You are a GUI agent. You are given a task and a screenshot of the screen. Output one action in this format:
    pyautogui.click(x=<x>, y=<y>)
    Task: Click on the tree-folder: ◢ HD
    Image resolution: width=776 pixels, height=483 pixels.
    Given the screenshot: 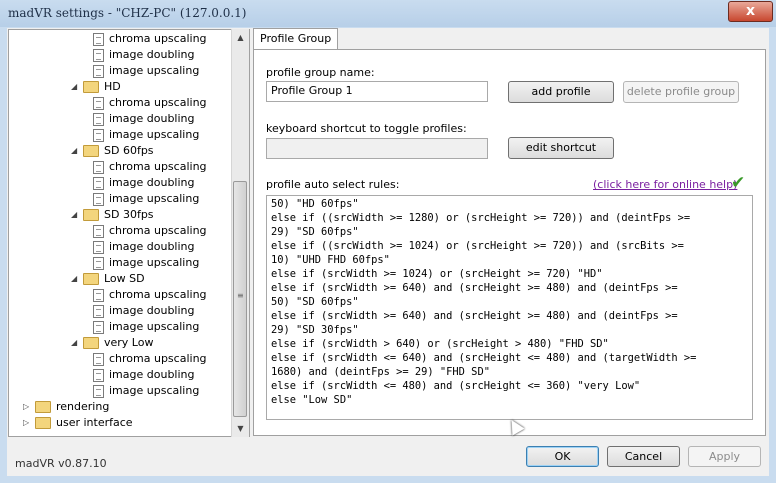 What is the action you would take?
    pyautogui.click(x=96, y=87)
    